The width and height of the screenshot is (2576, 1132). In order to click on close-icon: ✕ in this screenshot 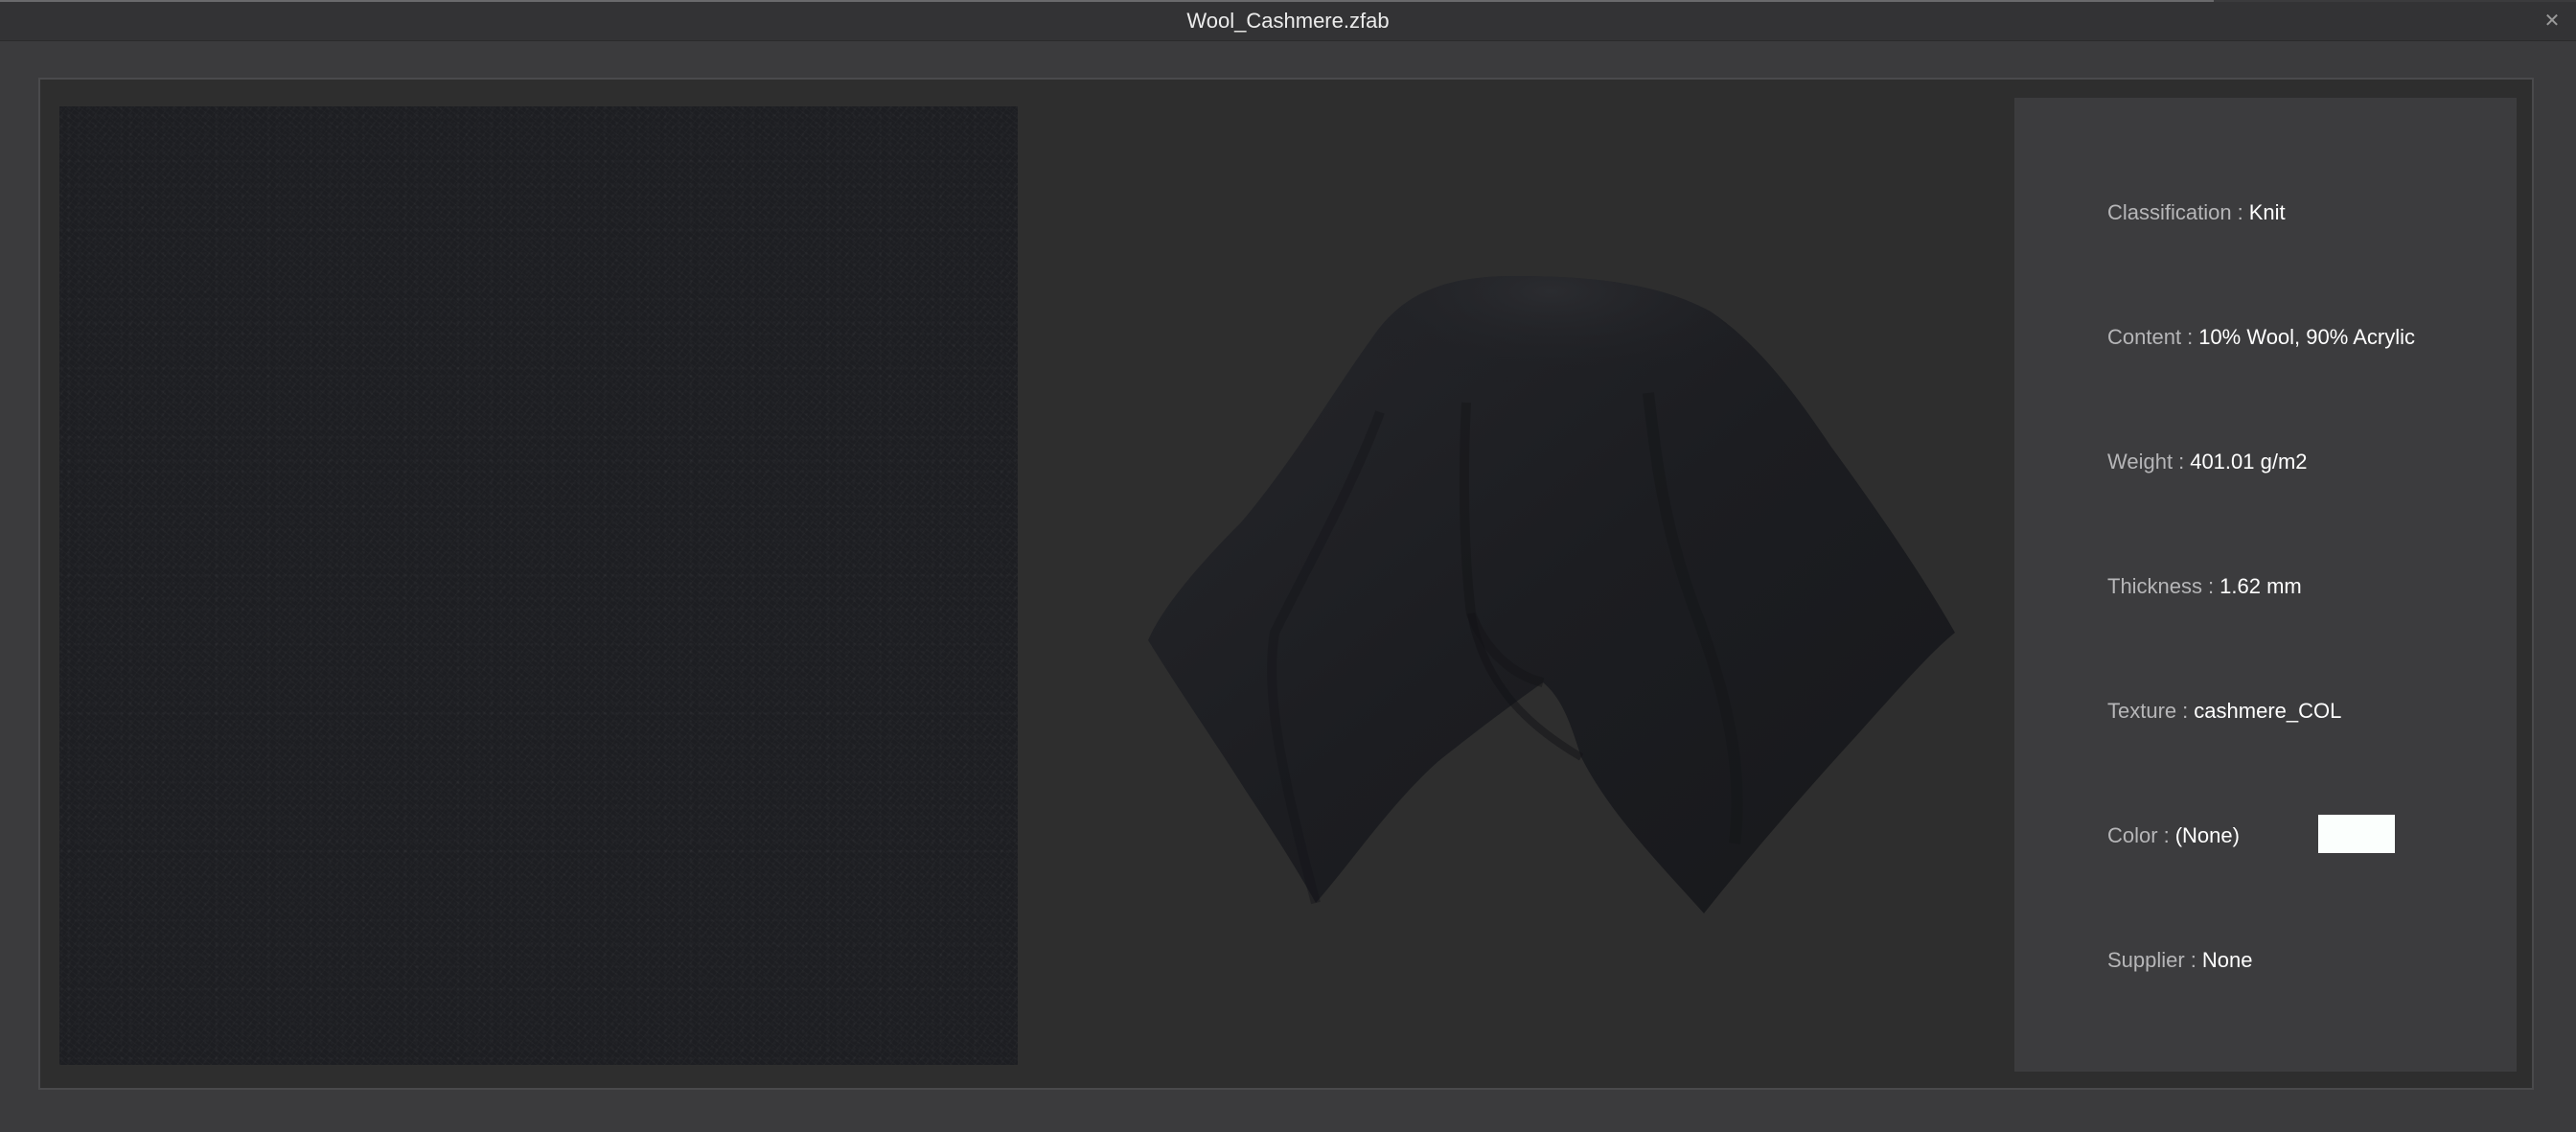, I will do `click(2552, 21)`.